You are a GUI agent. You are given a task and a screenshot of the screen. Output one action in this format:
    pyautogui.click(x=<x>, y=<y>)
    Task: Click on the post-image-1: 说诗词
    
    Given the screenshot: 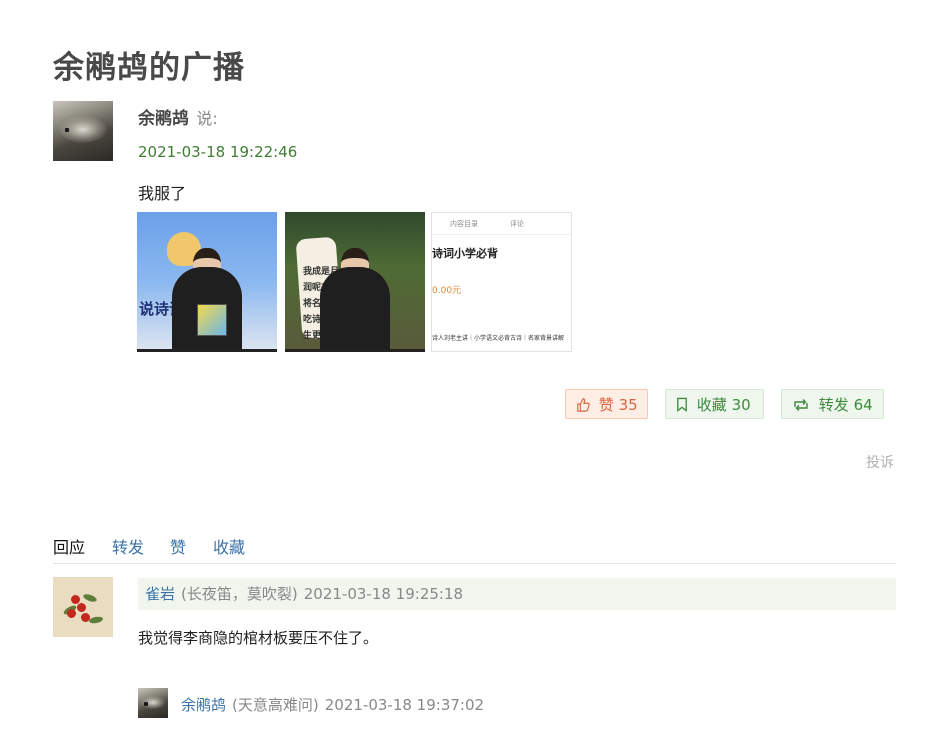 What is the action you would take?
    pyautogui.click(x=207, y=282)
    